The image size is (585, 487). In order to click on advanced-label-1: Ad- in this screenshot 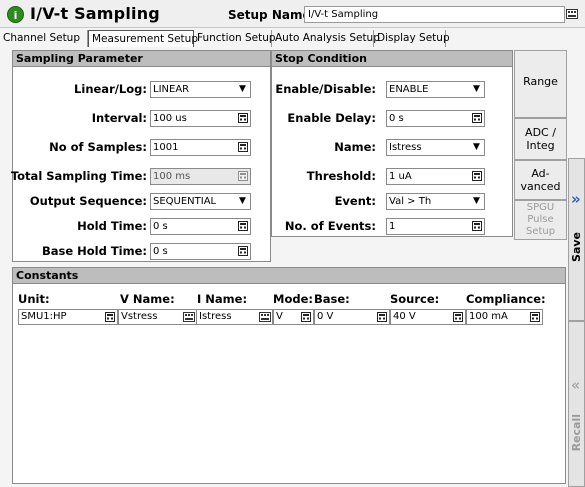, I will do `click(540, 173)`.